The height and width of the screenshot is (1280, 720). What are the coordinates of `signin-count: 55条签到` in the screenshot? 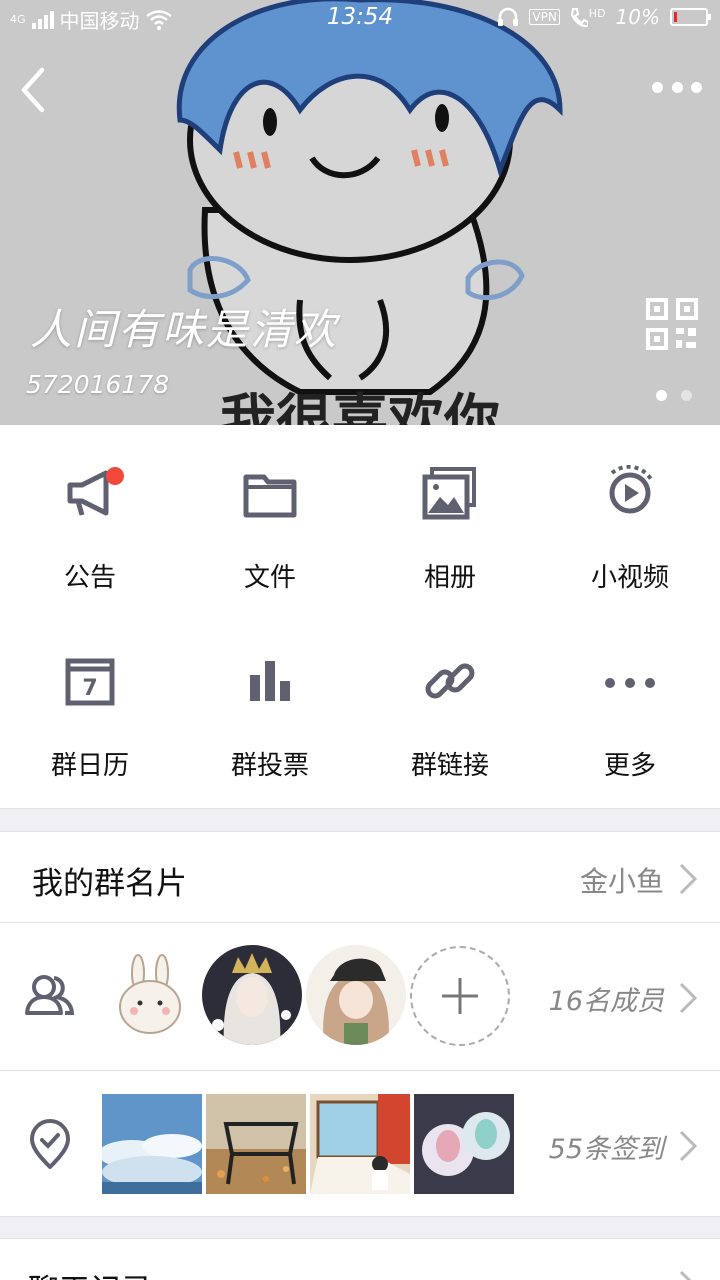 It's located at (606, 1149).